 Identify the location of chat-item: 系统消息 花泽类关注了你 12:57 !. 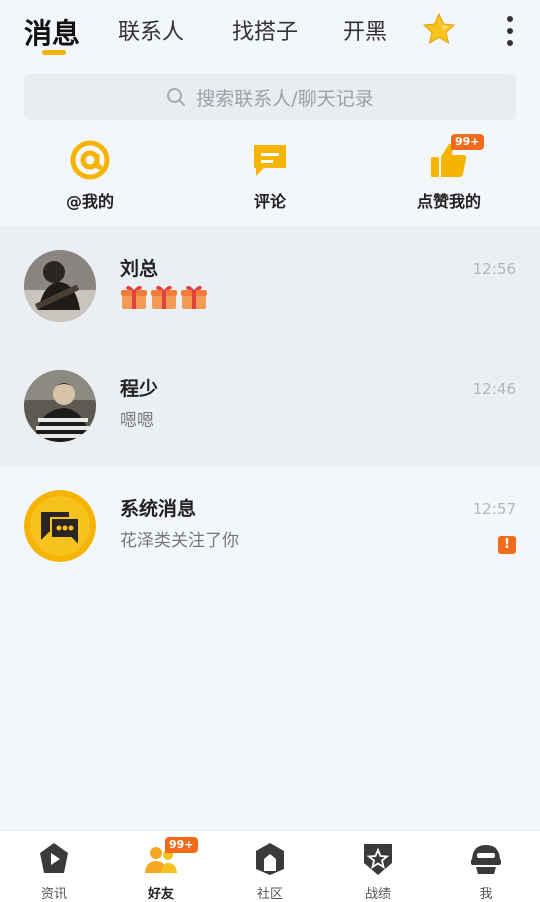
(270, 526).